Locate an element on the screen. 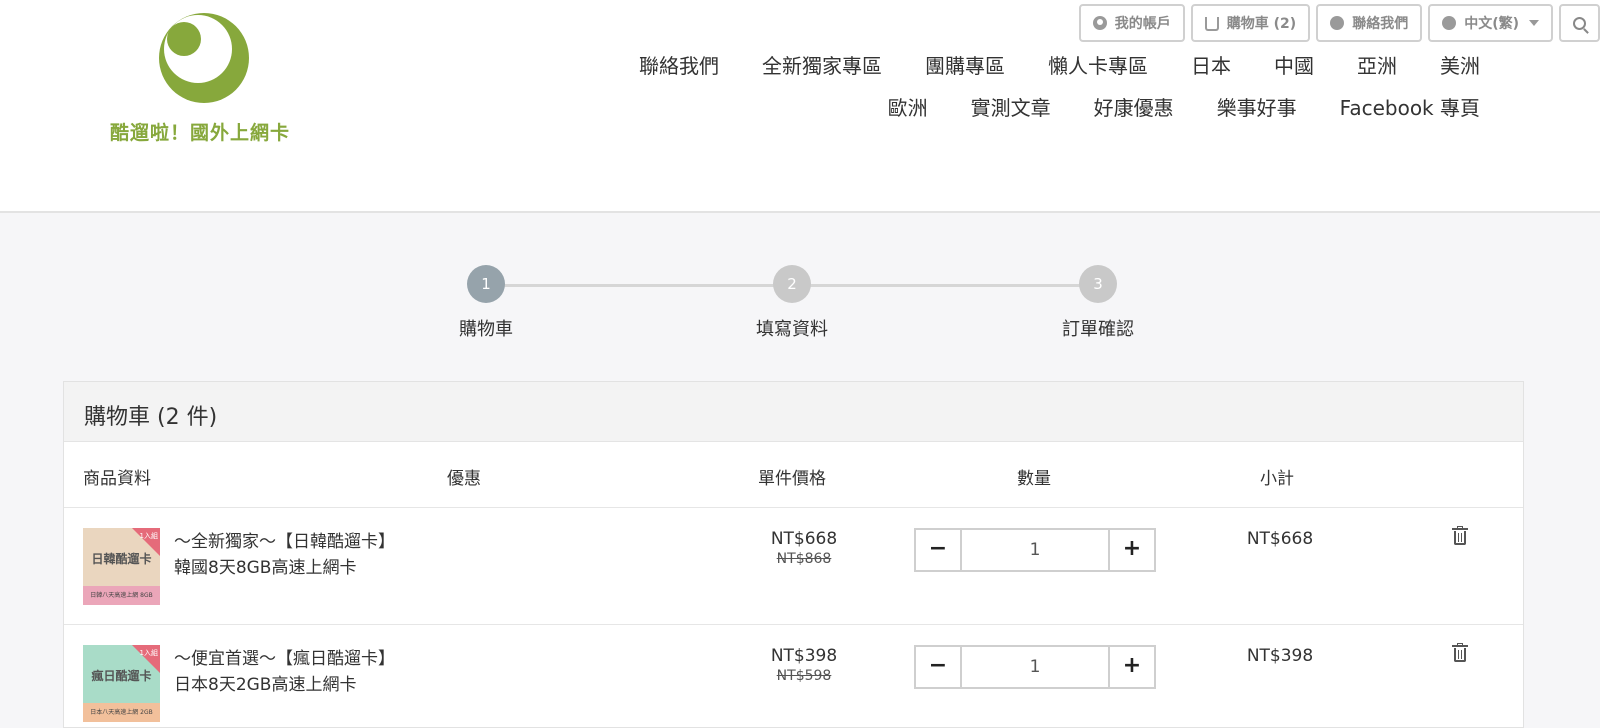 This screenshot has width=1600, height=728. column-product: 商品資料 is located at coordinates (117, 479).